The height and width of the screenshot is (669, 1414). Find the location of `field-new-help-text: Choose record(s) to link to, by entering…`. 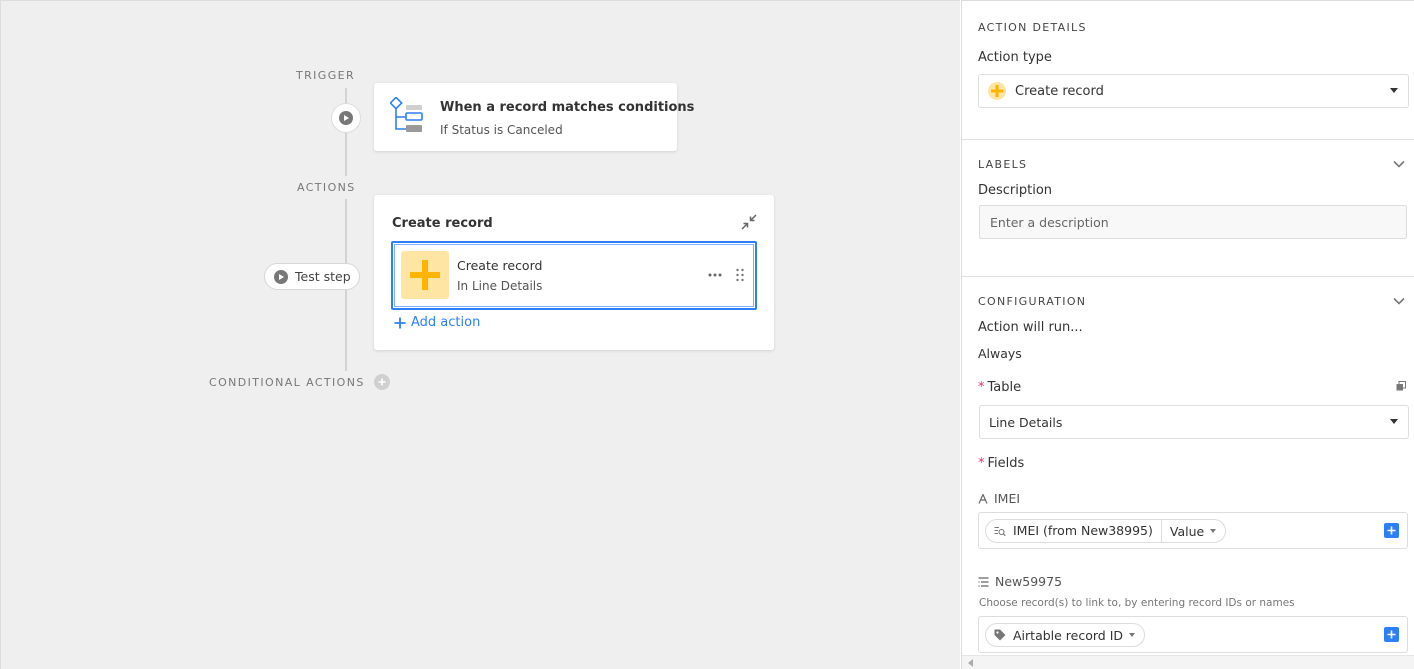

field-new-help-text: Choose record(s) to link to, by entering… is located at coordinates (1137, 603).